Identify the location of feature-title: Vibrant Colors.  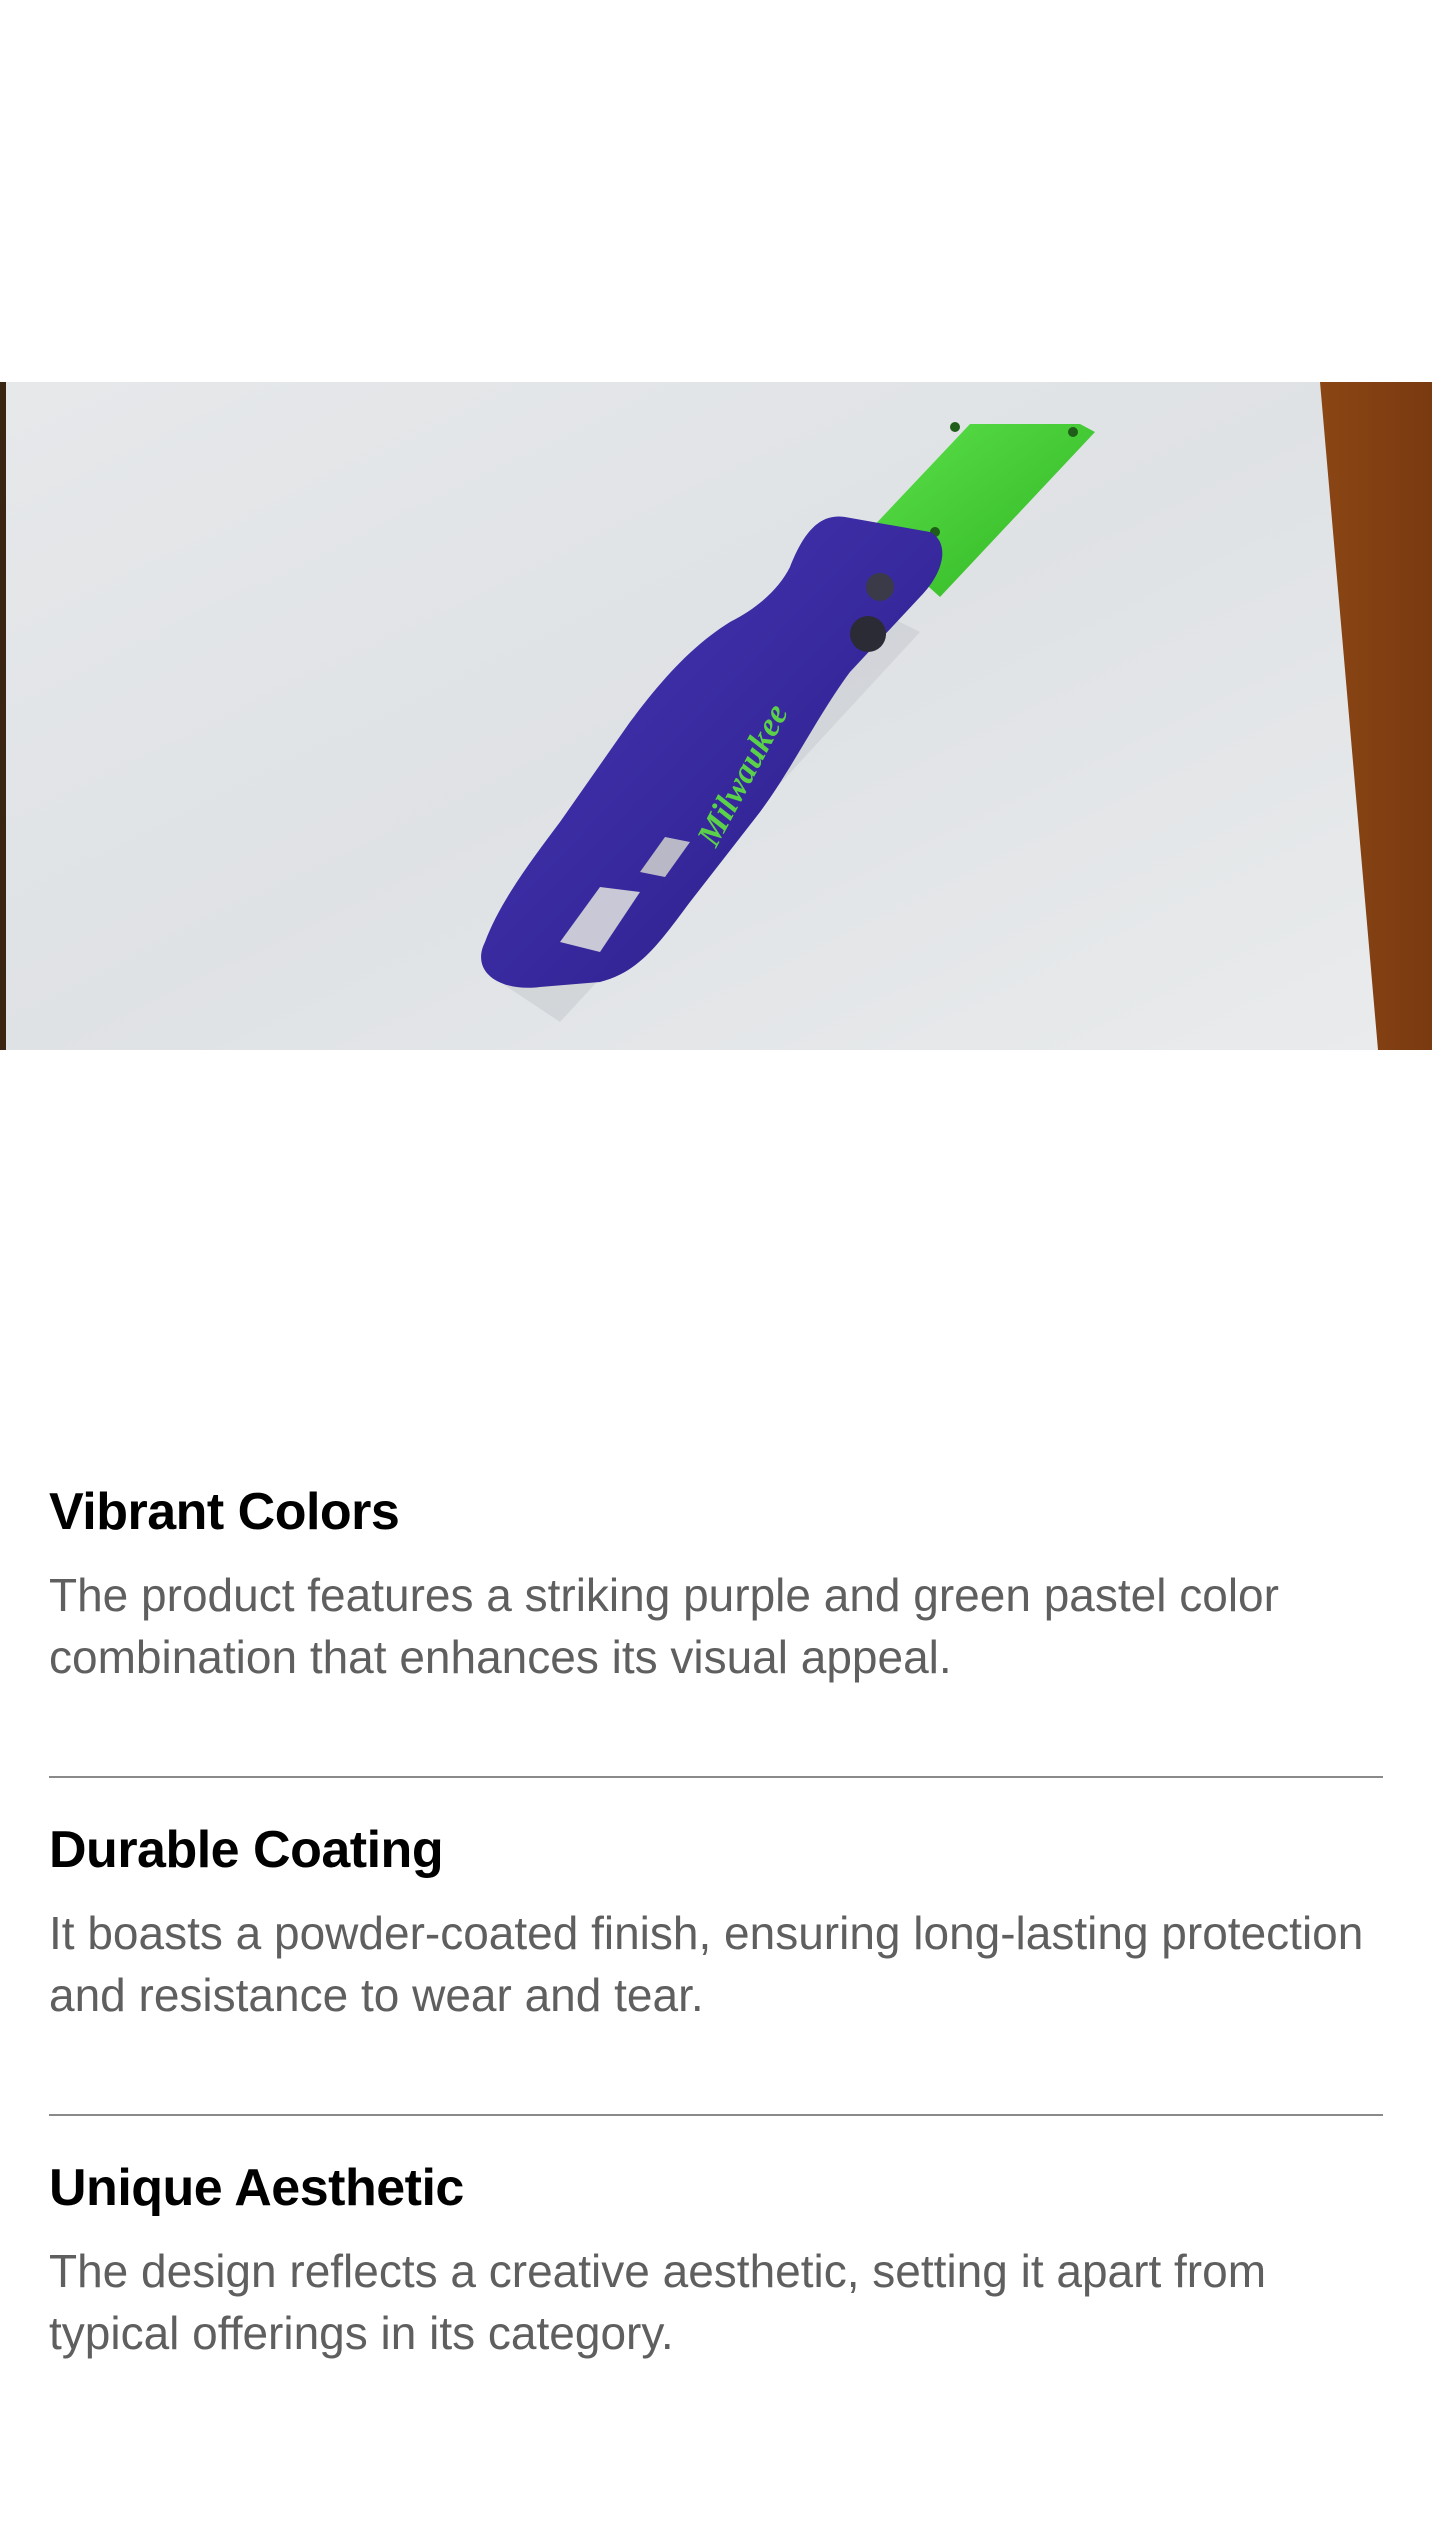
(224, 1512).